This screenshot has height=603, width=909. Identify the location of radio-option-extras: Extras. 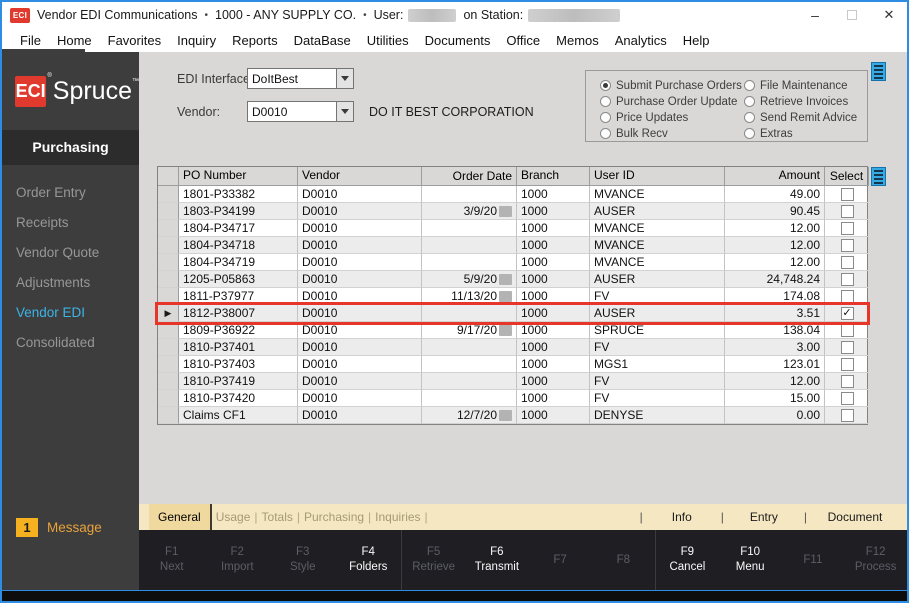
(800, 133).